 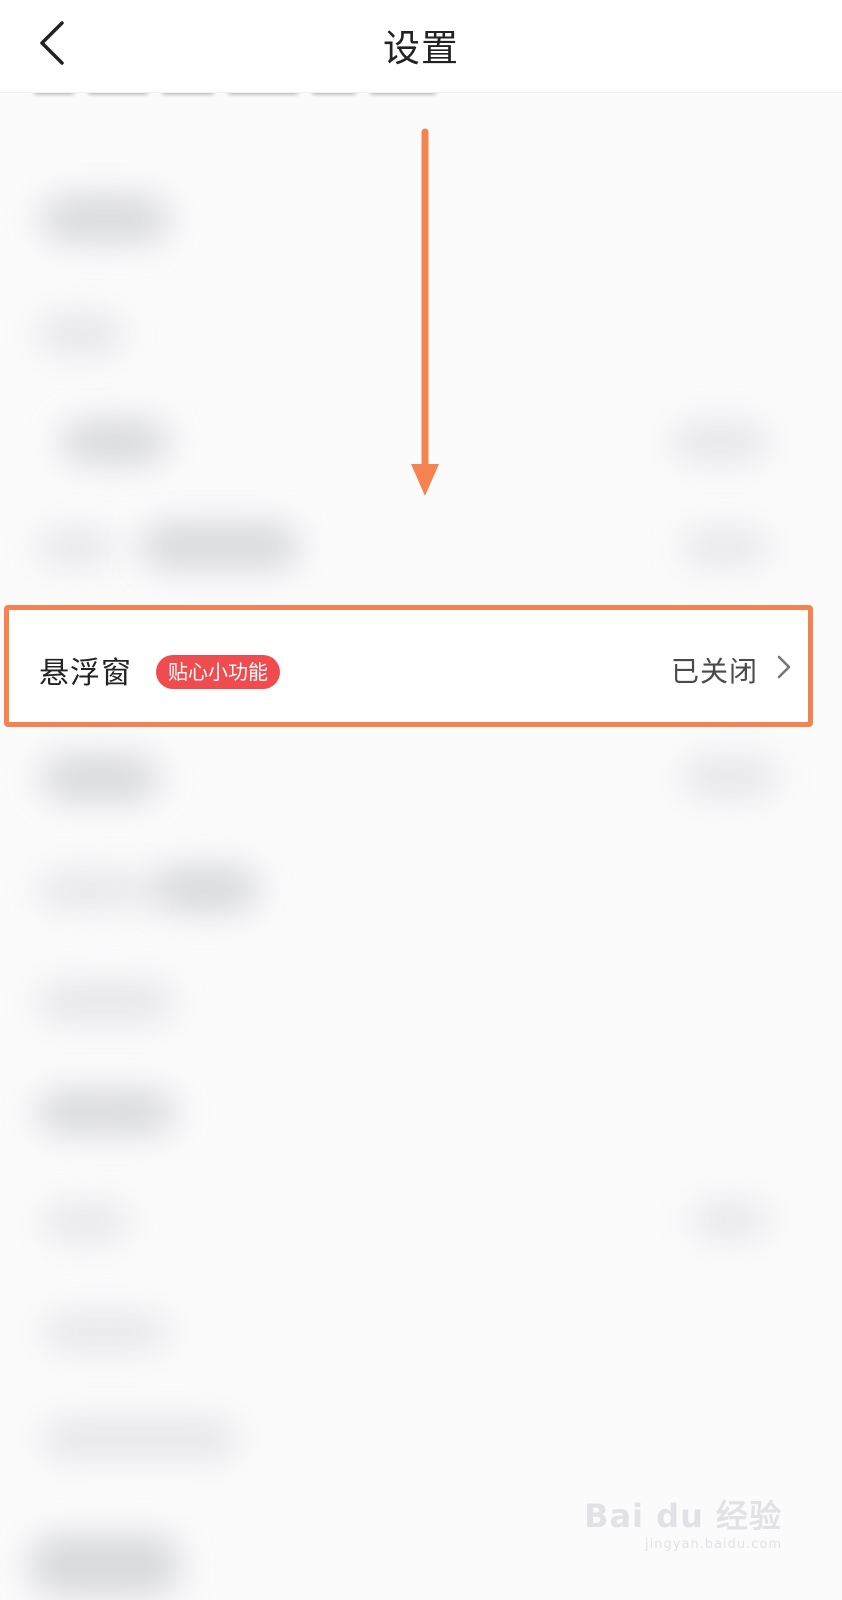 I want to click on header-bar: 设置, so click(x=421, y=46).